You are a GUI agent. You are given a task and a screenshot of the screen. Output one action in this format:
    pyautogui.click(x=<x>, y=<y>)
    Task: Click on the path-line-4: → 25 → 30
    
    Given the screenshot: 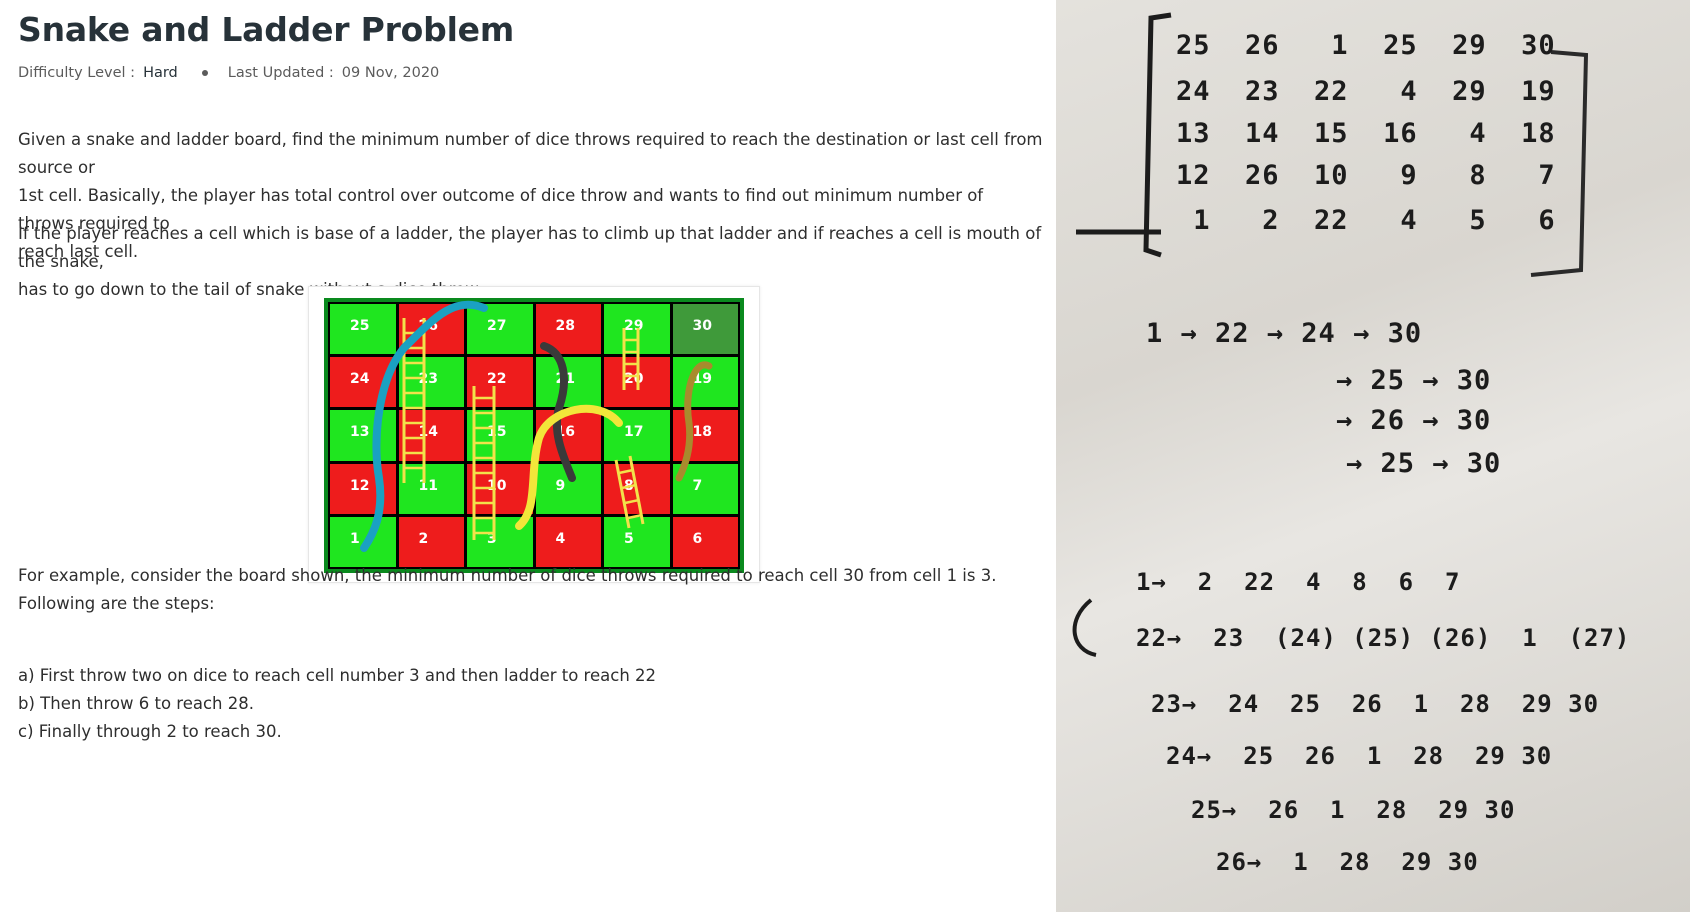 What is the action you would take?
    pyautogui.click(x=1424, y=463)
    